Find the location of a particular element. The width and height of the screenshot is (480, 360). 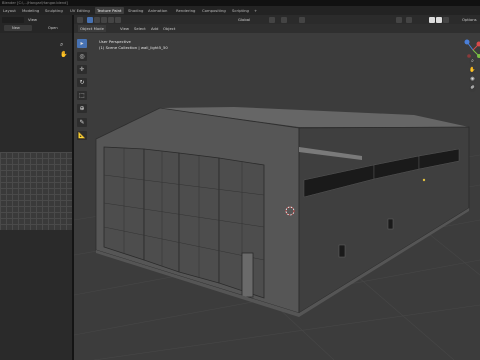

tab-scripting: Scripting is located at coordinates (240, 10).